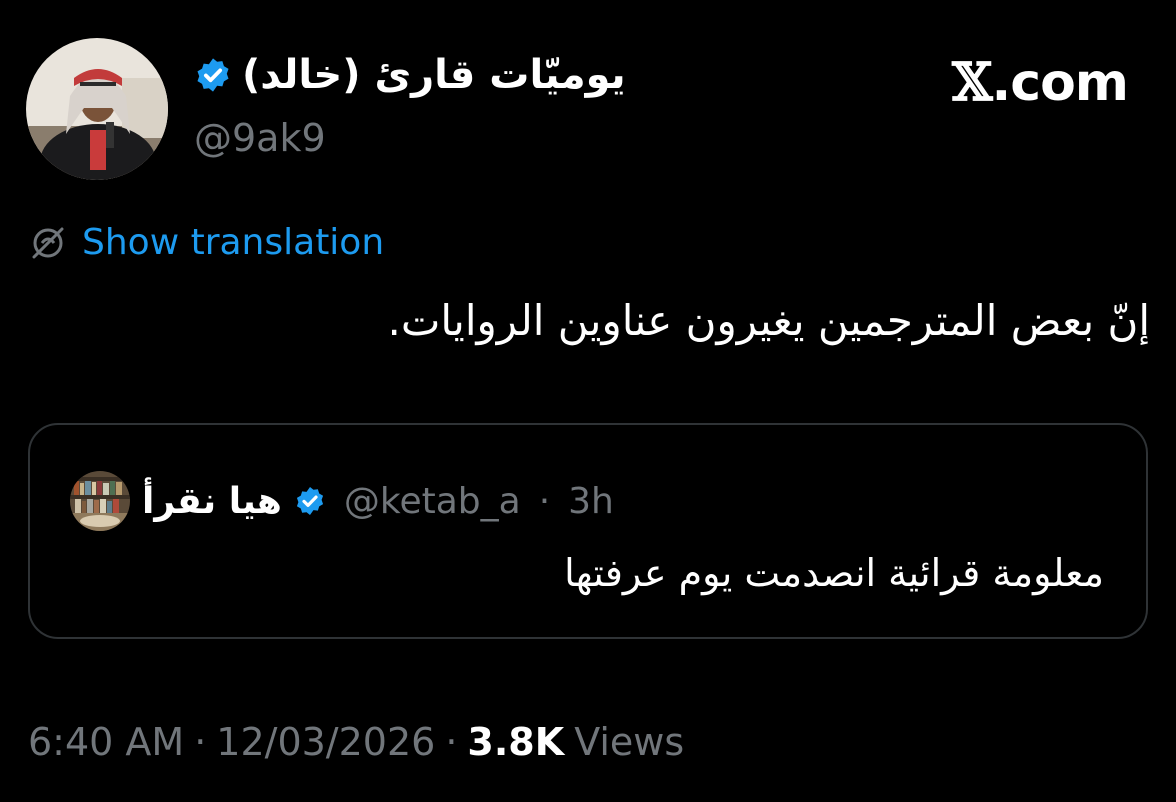 This screenshot has height=802, width=1176. What do you see at coordinates (342, 501) in the screenshot?
I see `quoted-tweet-header: هيا نقرأ @ketab_a · 3h` at bounding box center [342, 501].